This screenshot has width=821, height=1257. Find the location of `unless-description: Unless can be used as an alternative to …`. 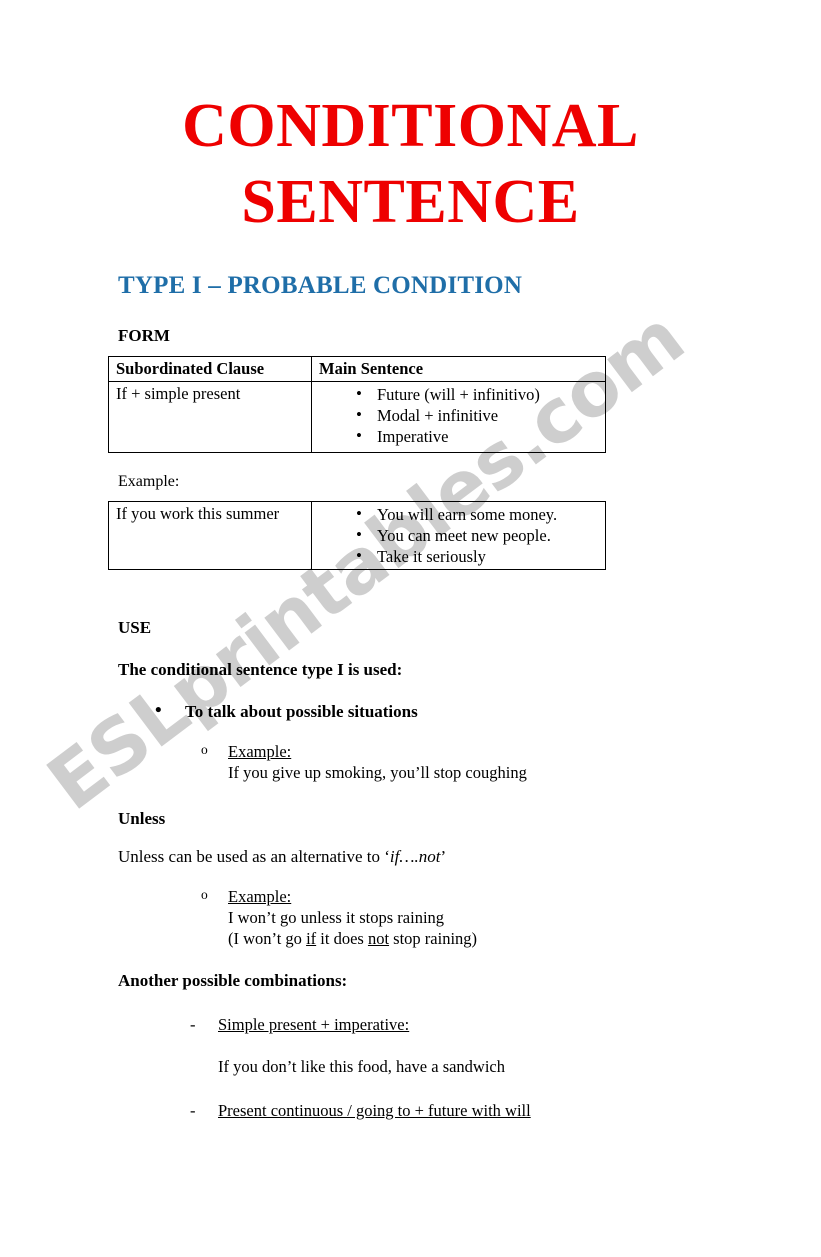

unless-description: Unless can be used as an alternative to … is located at coordinates (469, 857).